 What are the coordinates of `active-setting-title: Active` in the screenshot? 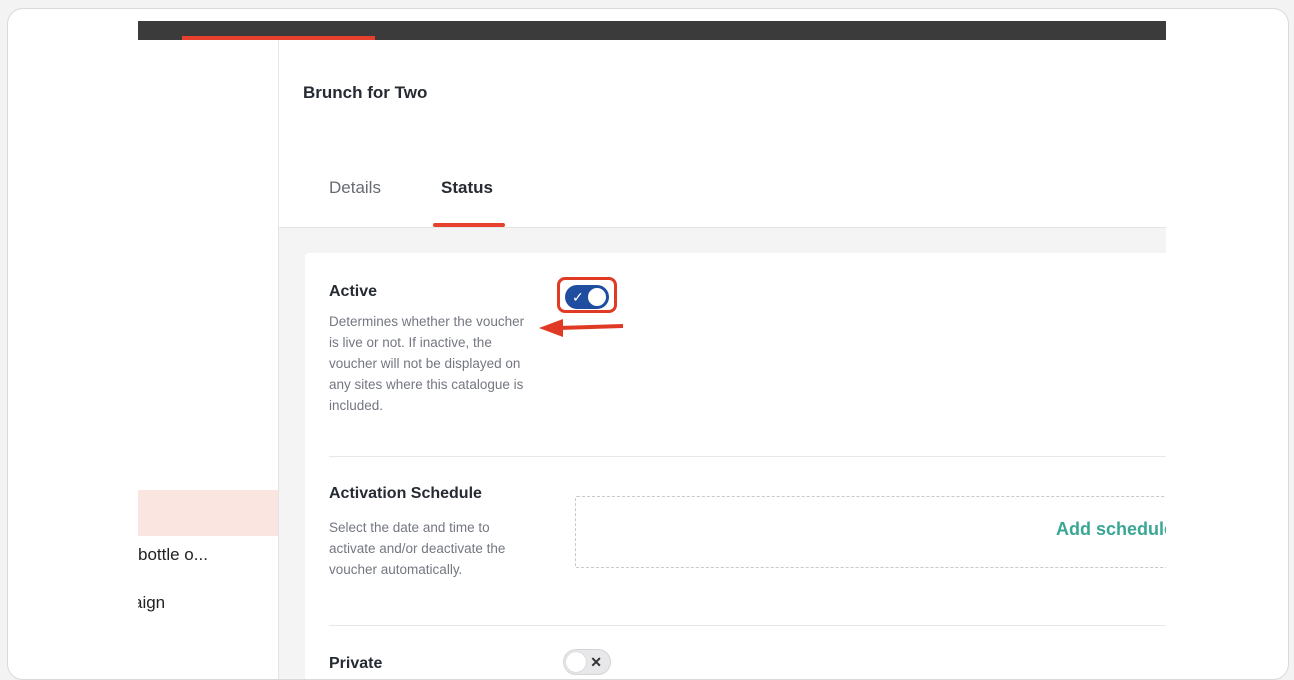 It's located at (353, 291).